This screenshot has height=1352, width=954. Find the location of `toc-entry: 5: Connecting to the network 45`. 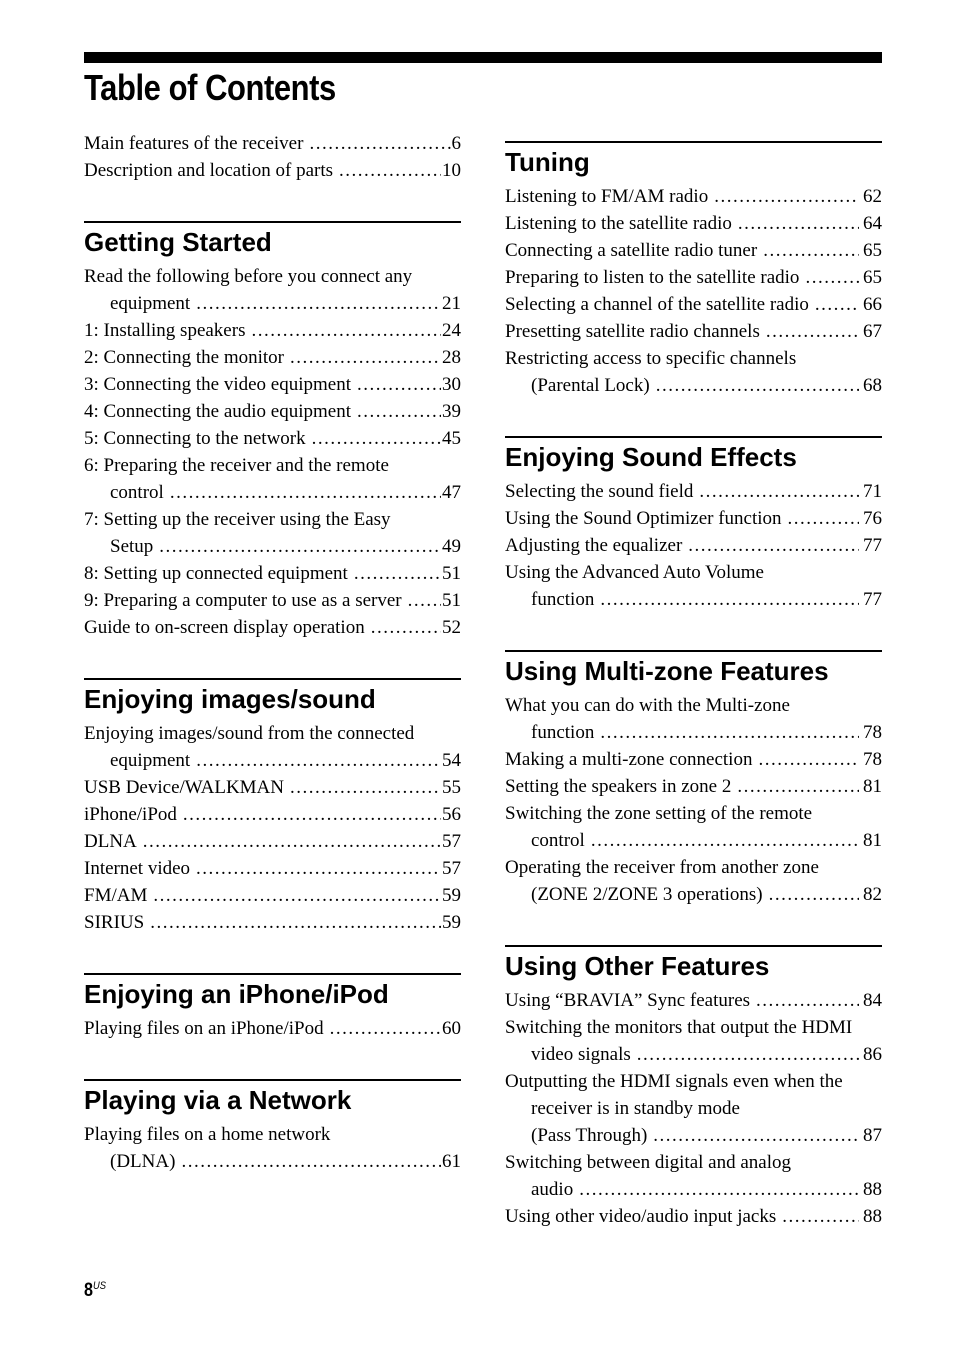

toc-entry: 5: Connecting to the network 45 is located at coordinates (272, 438).